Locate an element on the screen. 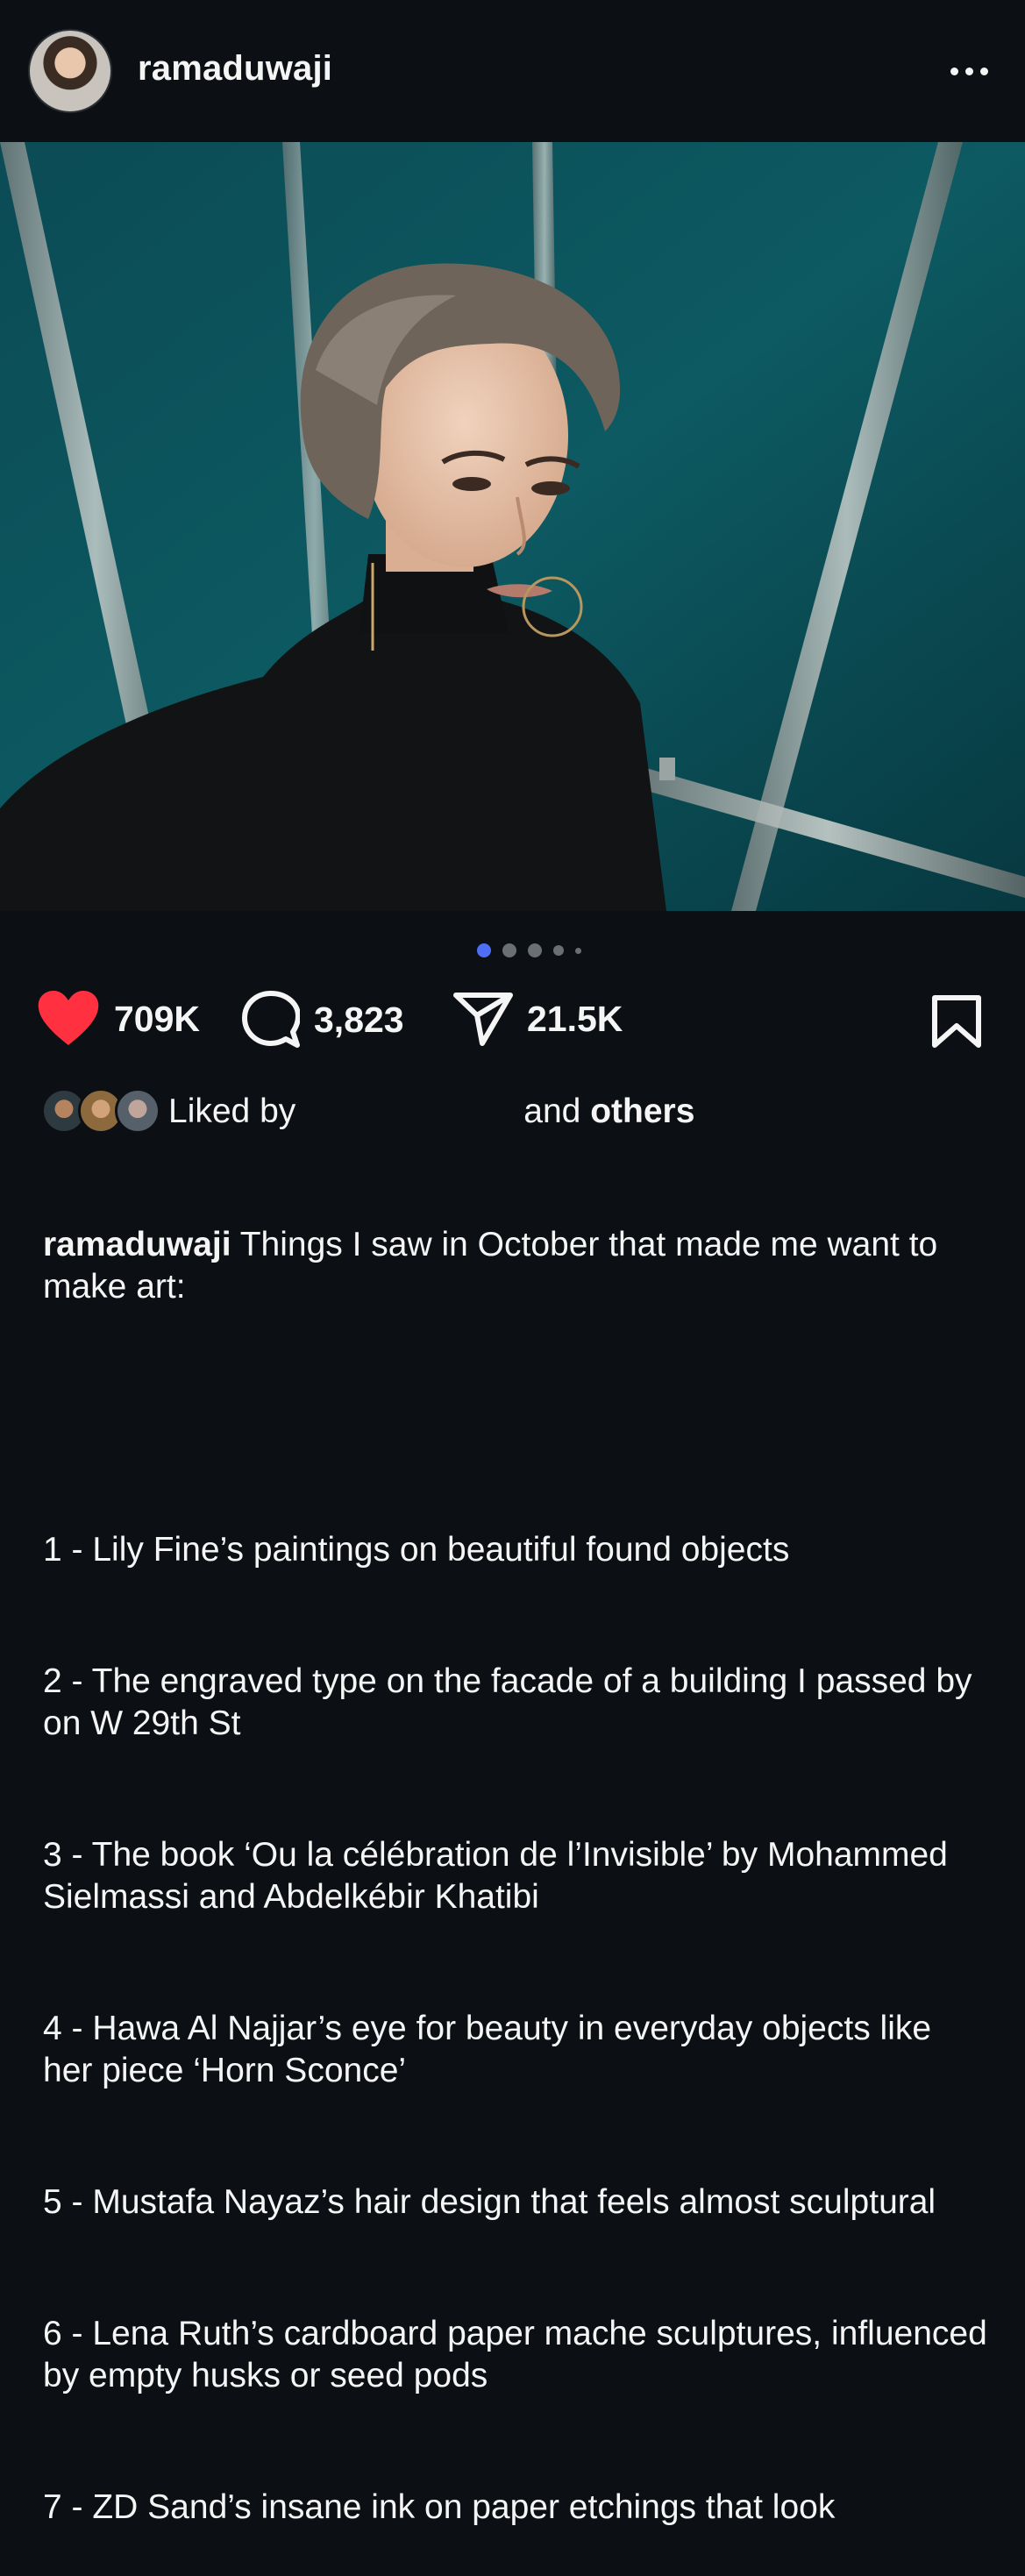 This screenshot has width=1025, height=2576. comment-count: 3,823 is located at coordinates (359, 1020).